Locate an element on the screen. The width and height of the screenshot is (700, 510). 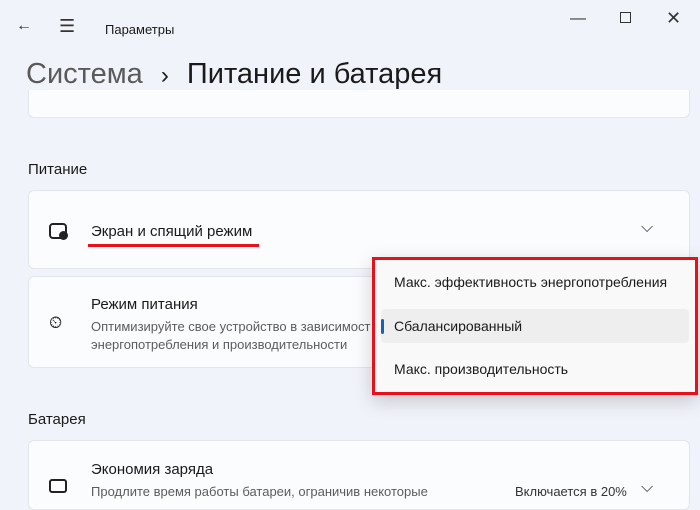
section-power: Питание is located at coordinates (58, 169).